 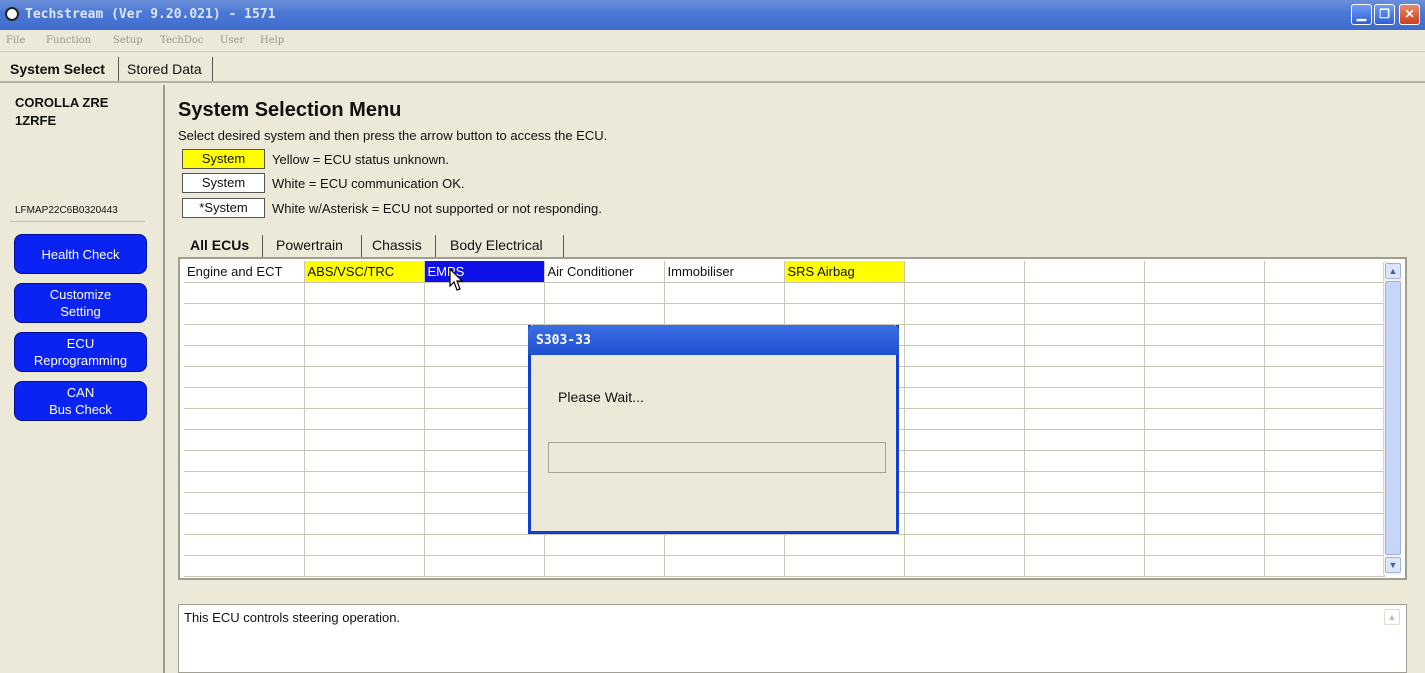 I want to click on ecu-cell-srs-airbag: SRS Airbag, so click(x=844, y=272).